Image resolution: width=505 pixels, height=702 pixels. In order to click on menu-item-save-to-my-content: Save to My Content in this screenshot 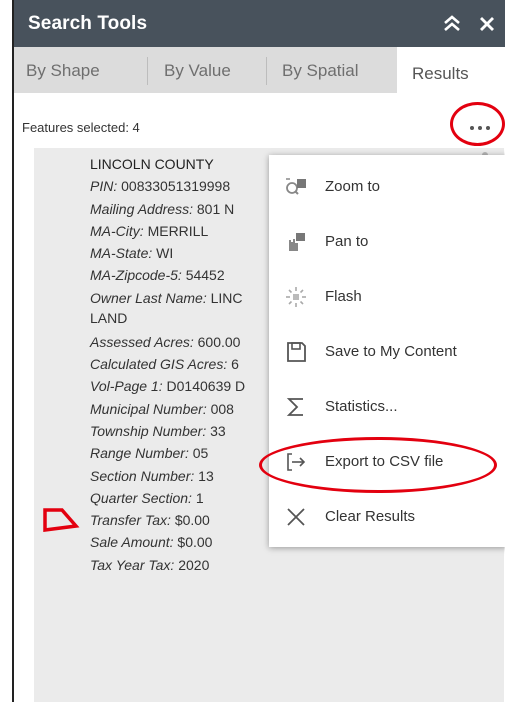, I will do `click(387, 352)`.